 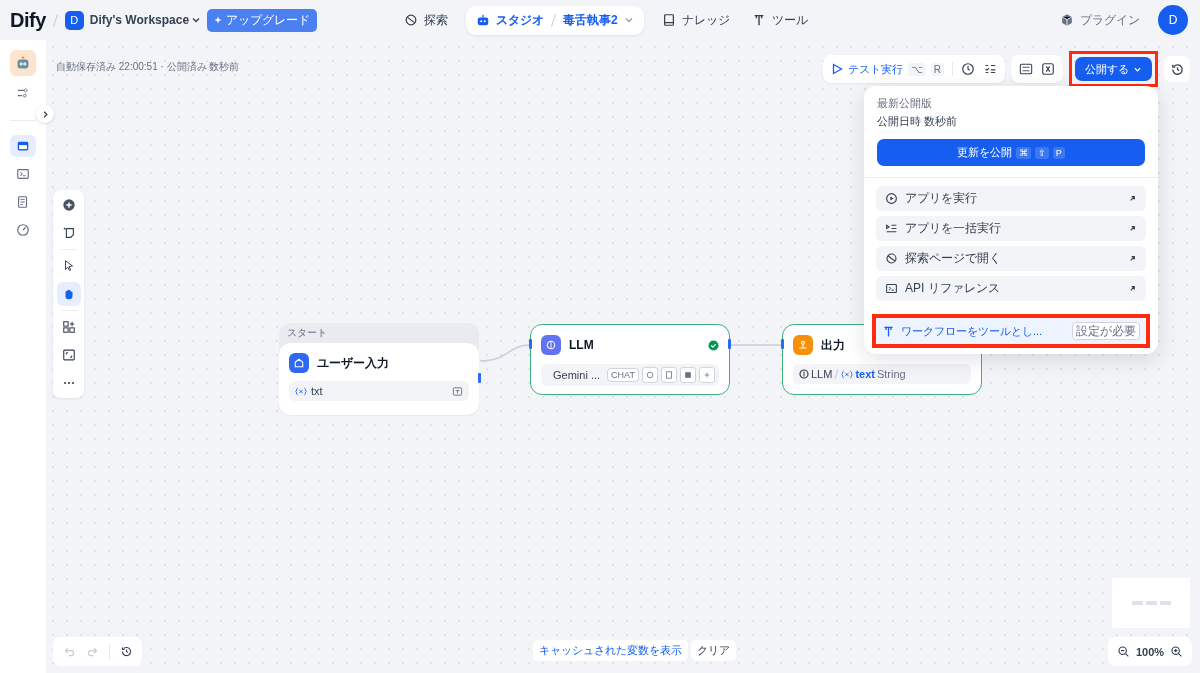 What do you see at coordinates (1106, 331) in the screenshot?
I see `status-badge: 設定が必要` at bounding box center [1106, 331].